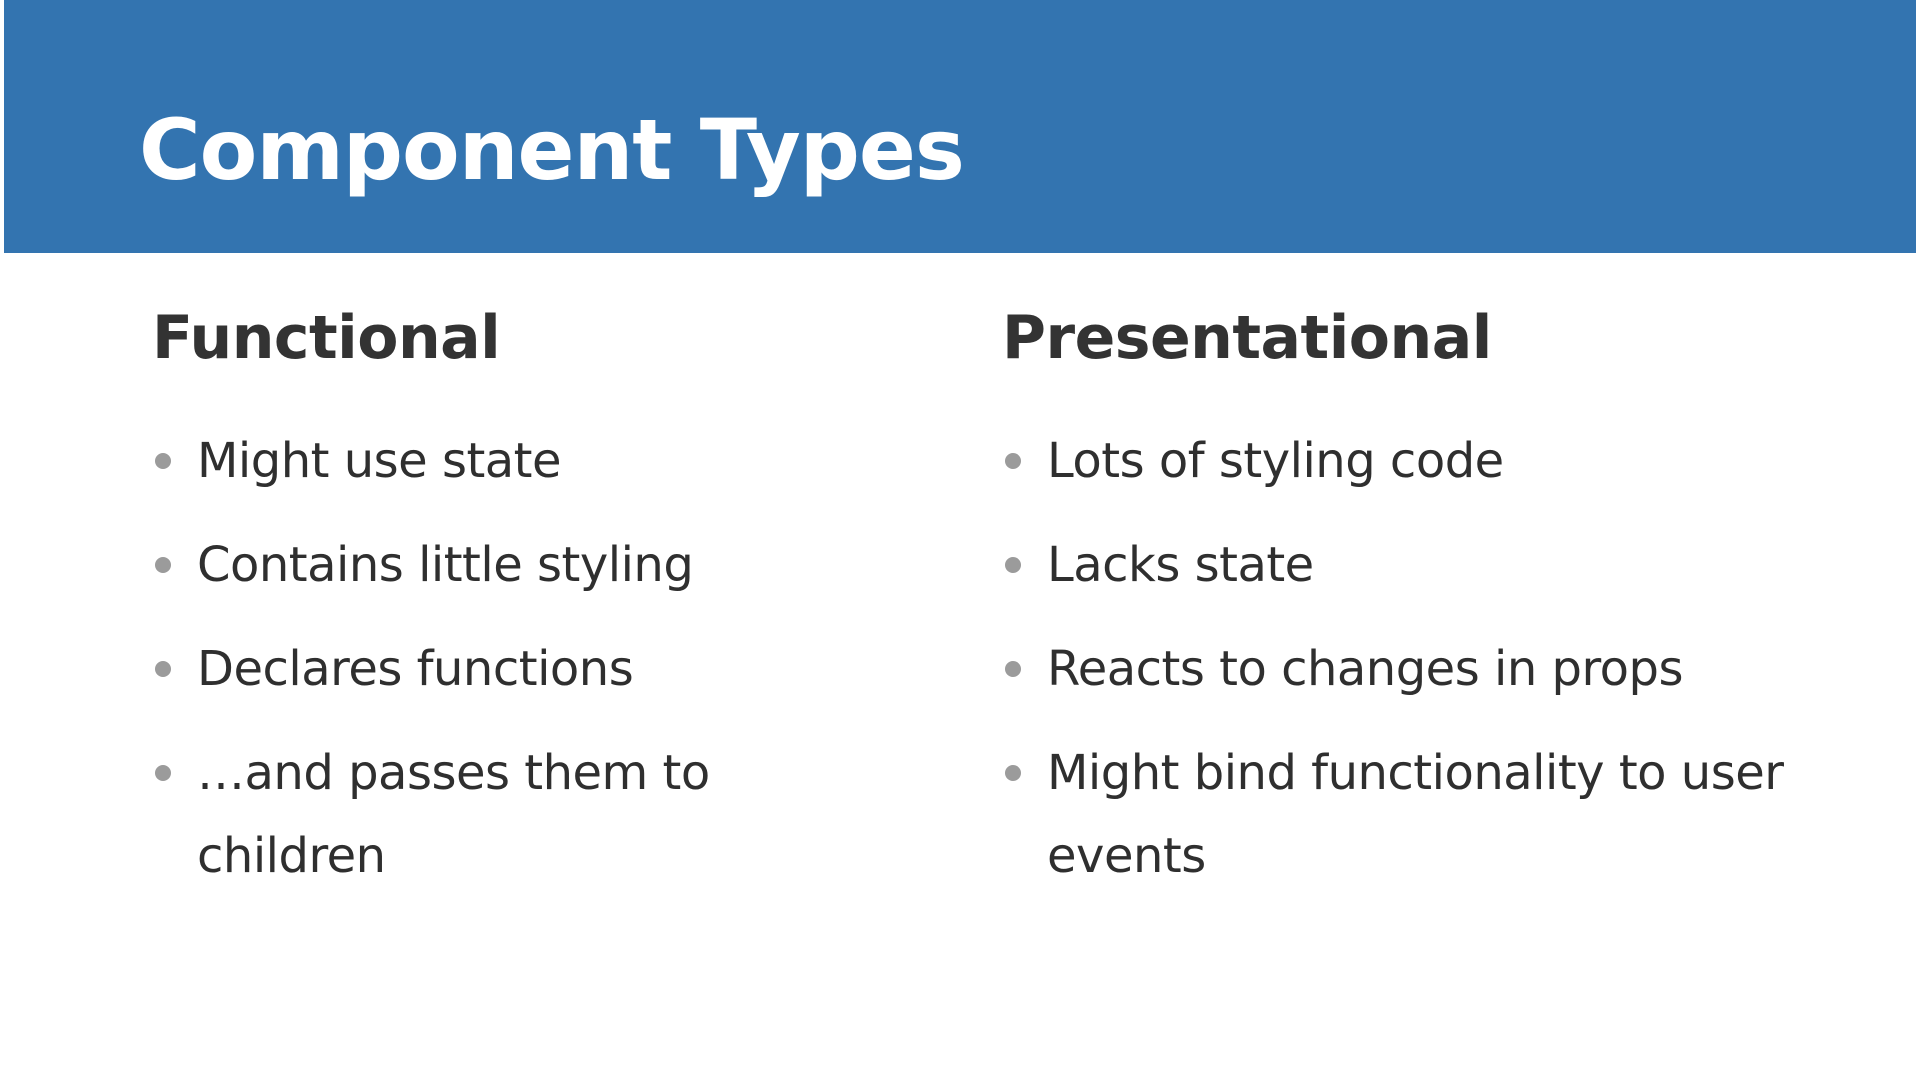 This screenshot has width=1920, height=1080. I want to click on bullet-item: Reacts to changes in props, so click(1402, 669).